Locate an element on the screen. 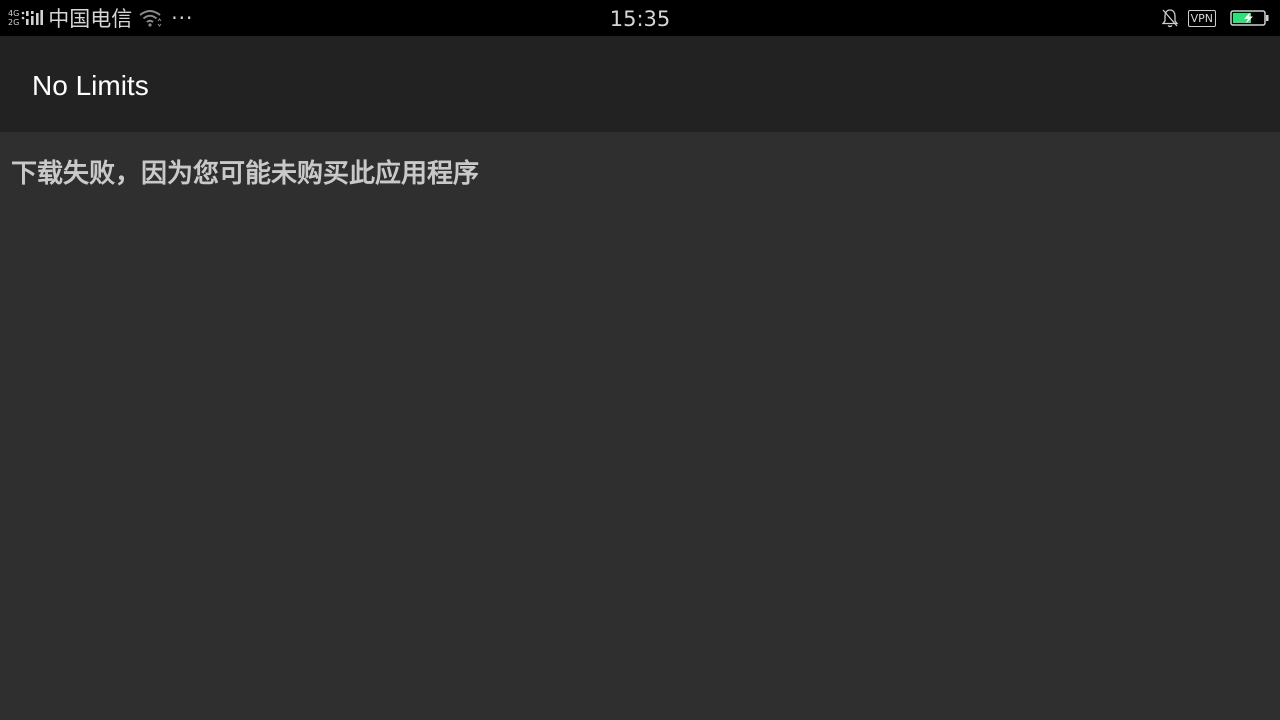 Image resolution: width=1280 pixels, height=720 pixels. app-title: No Limits is located at coordinates (90, 85).